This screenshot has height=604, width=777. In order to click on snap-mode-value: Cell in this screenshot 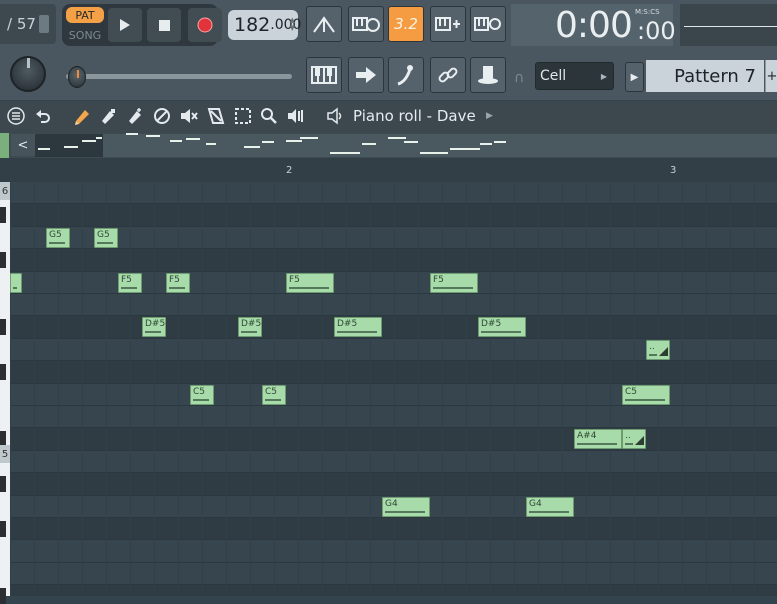, I will do `click(553, 76)`.